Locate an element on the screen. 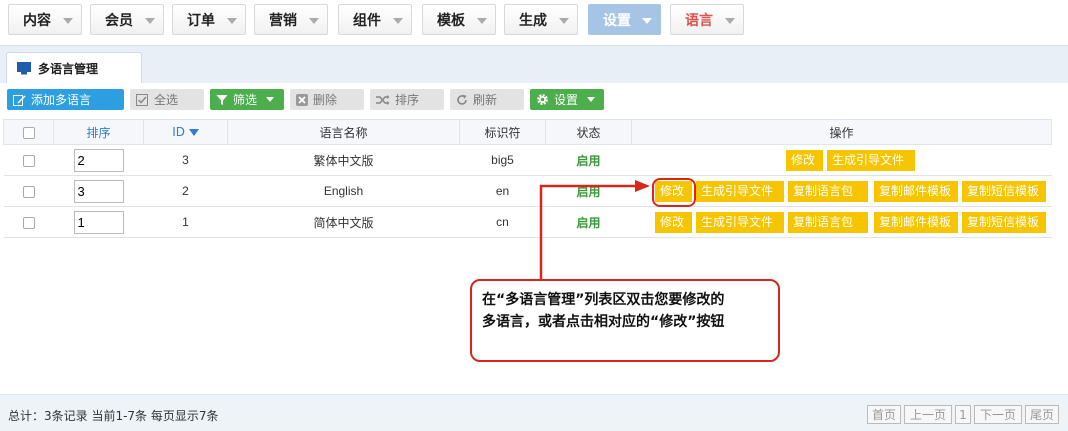  annotation-arrow is located at coordinates (594, 230).